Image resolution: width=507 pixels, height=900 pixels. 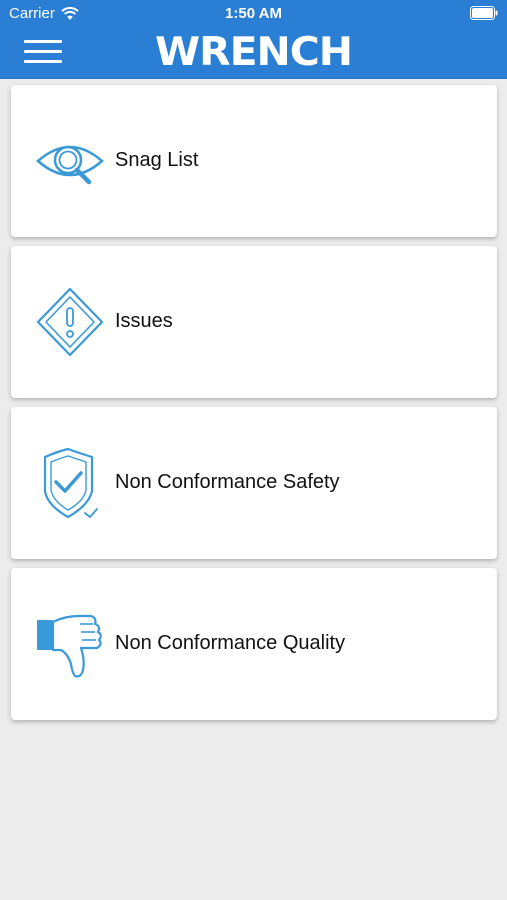 I want to click on top-bar: Carrier 1:50 AM WRENCH, so click(x=253, y=39).